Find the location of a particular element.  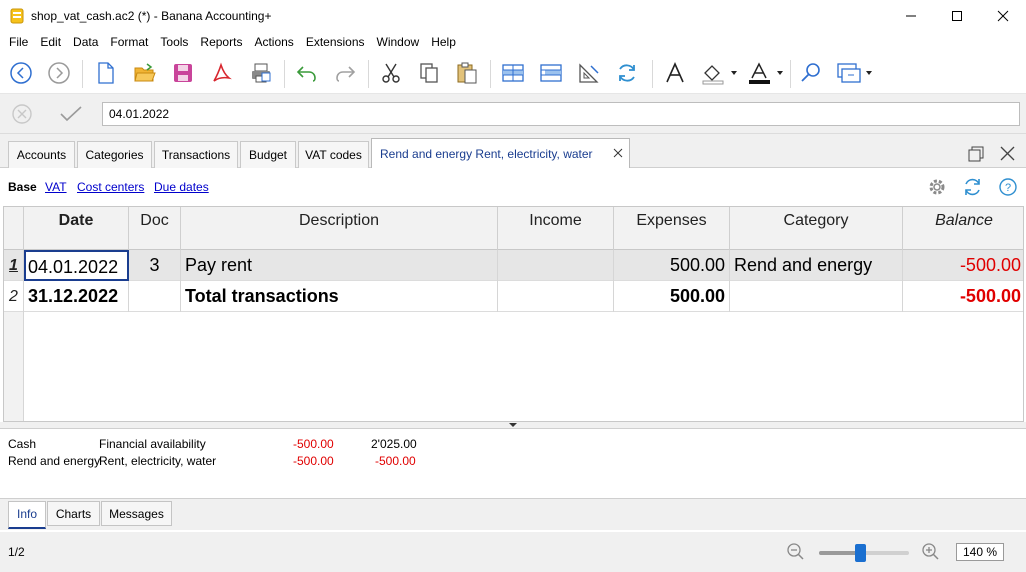

cell-date: 31.12.2022 is located at coordinates (76, 296).